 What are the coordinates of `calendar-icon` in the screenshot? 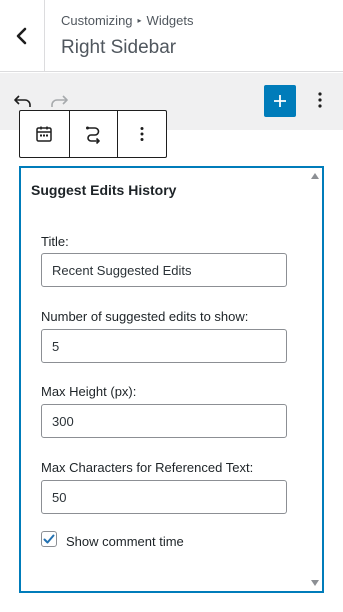 It's located at (44, 134).